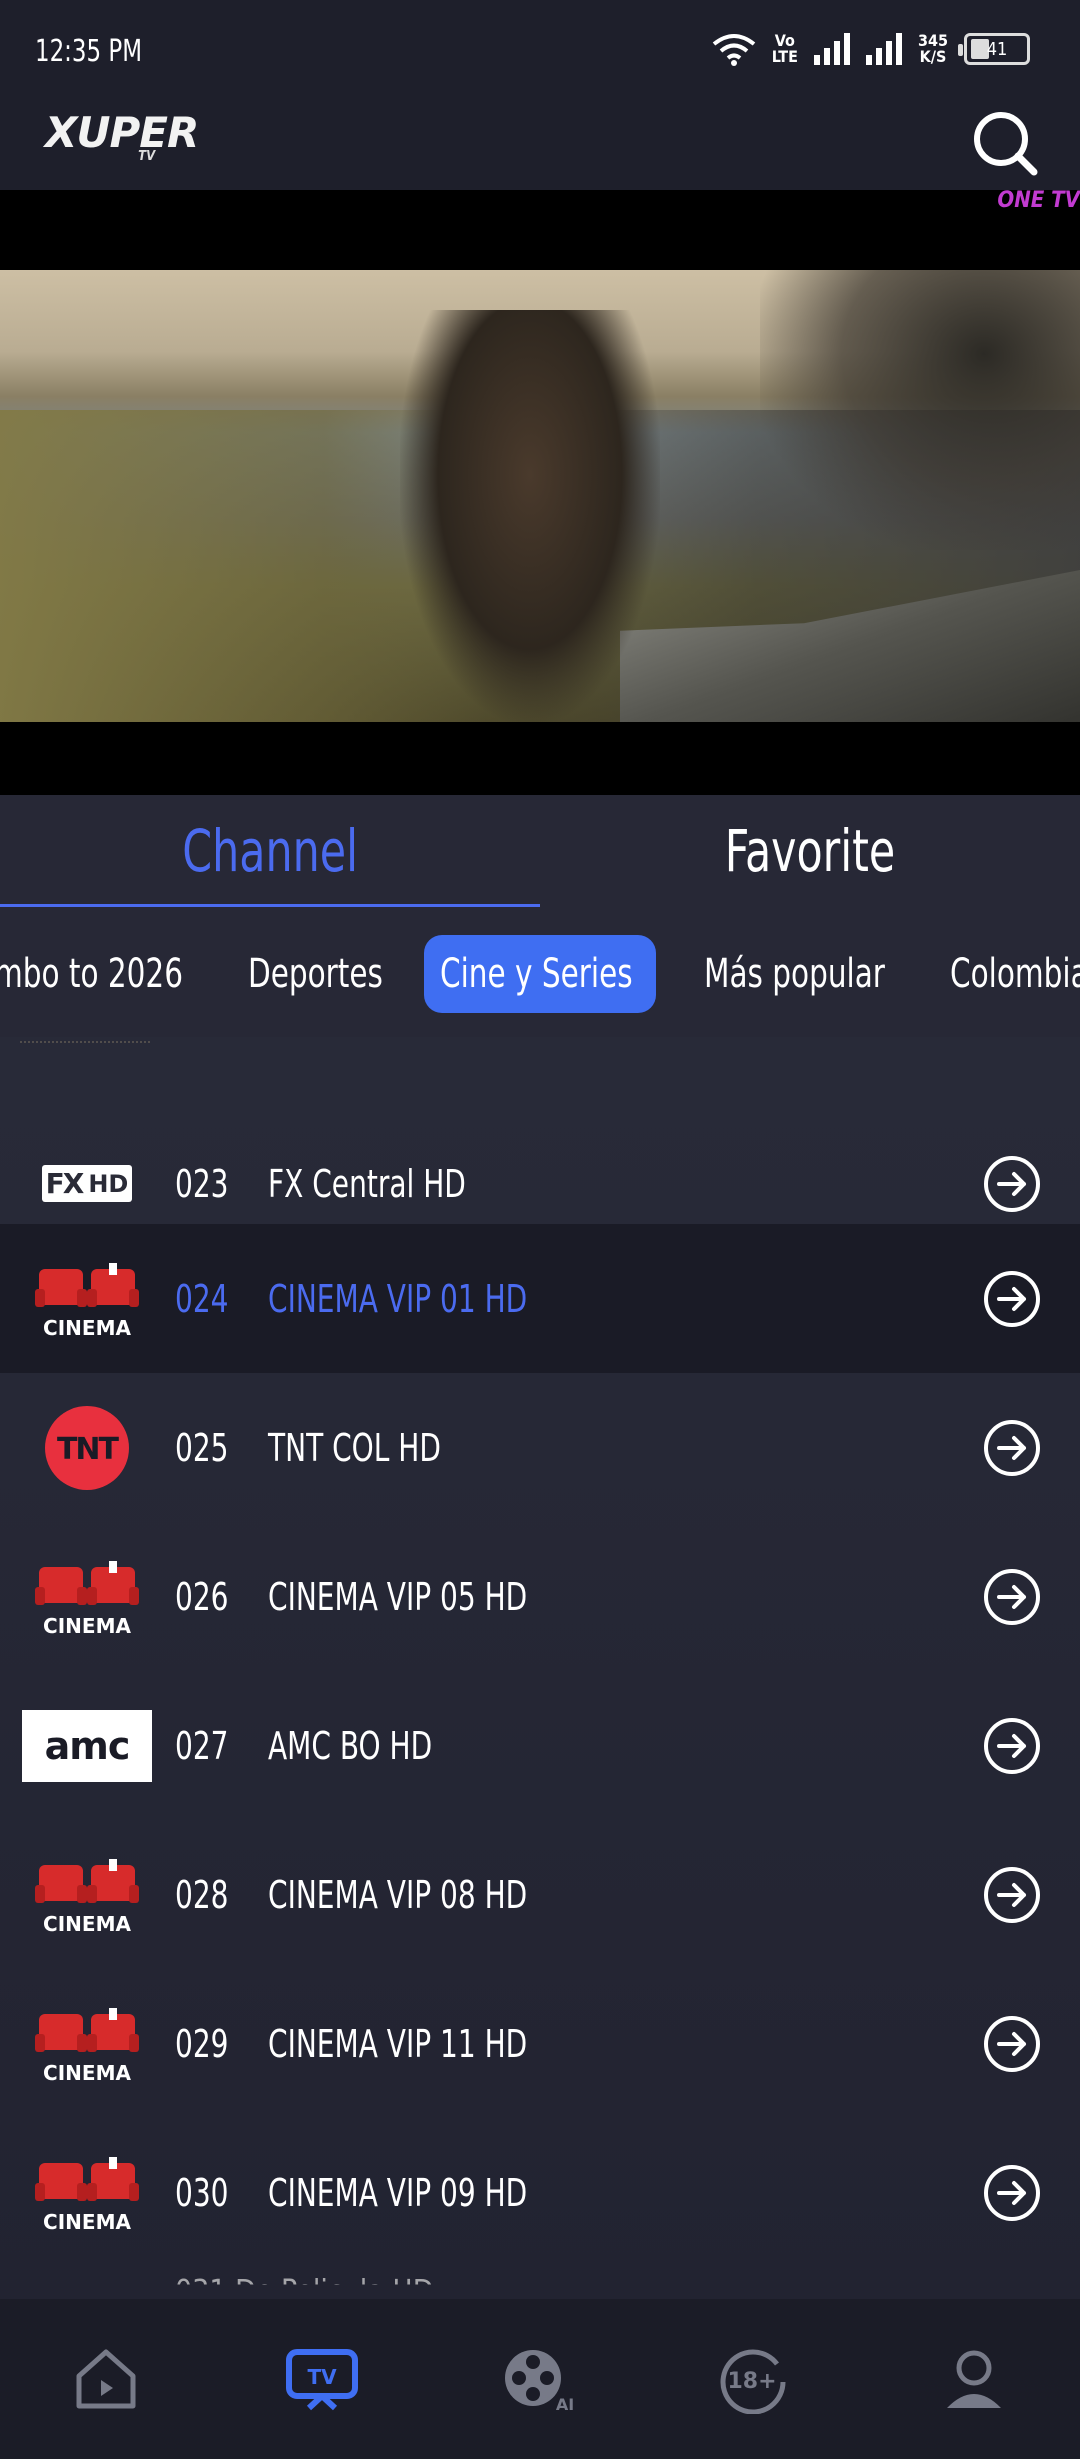 The width and height of the screenshot is (1080, 2459). What do you see at coordinates (65, 1183) in the screenshot?
I see `fx-text: FX` at bounding box center [65, 1183].